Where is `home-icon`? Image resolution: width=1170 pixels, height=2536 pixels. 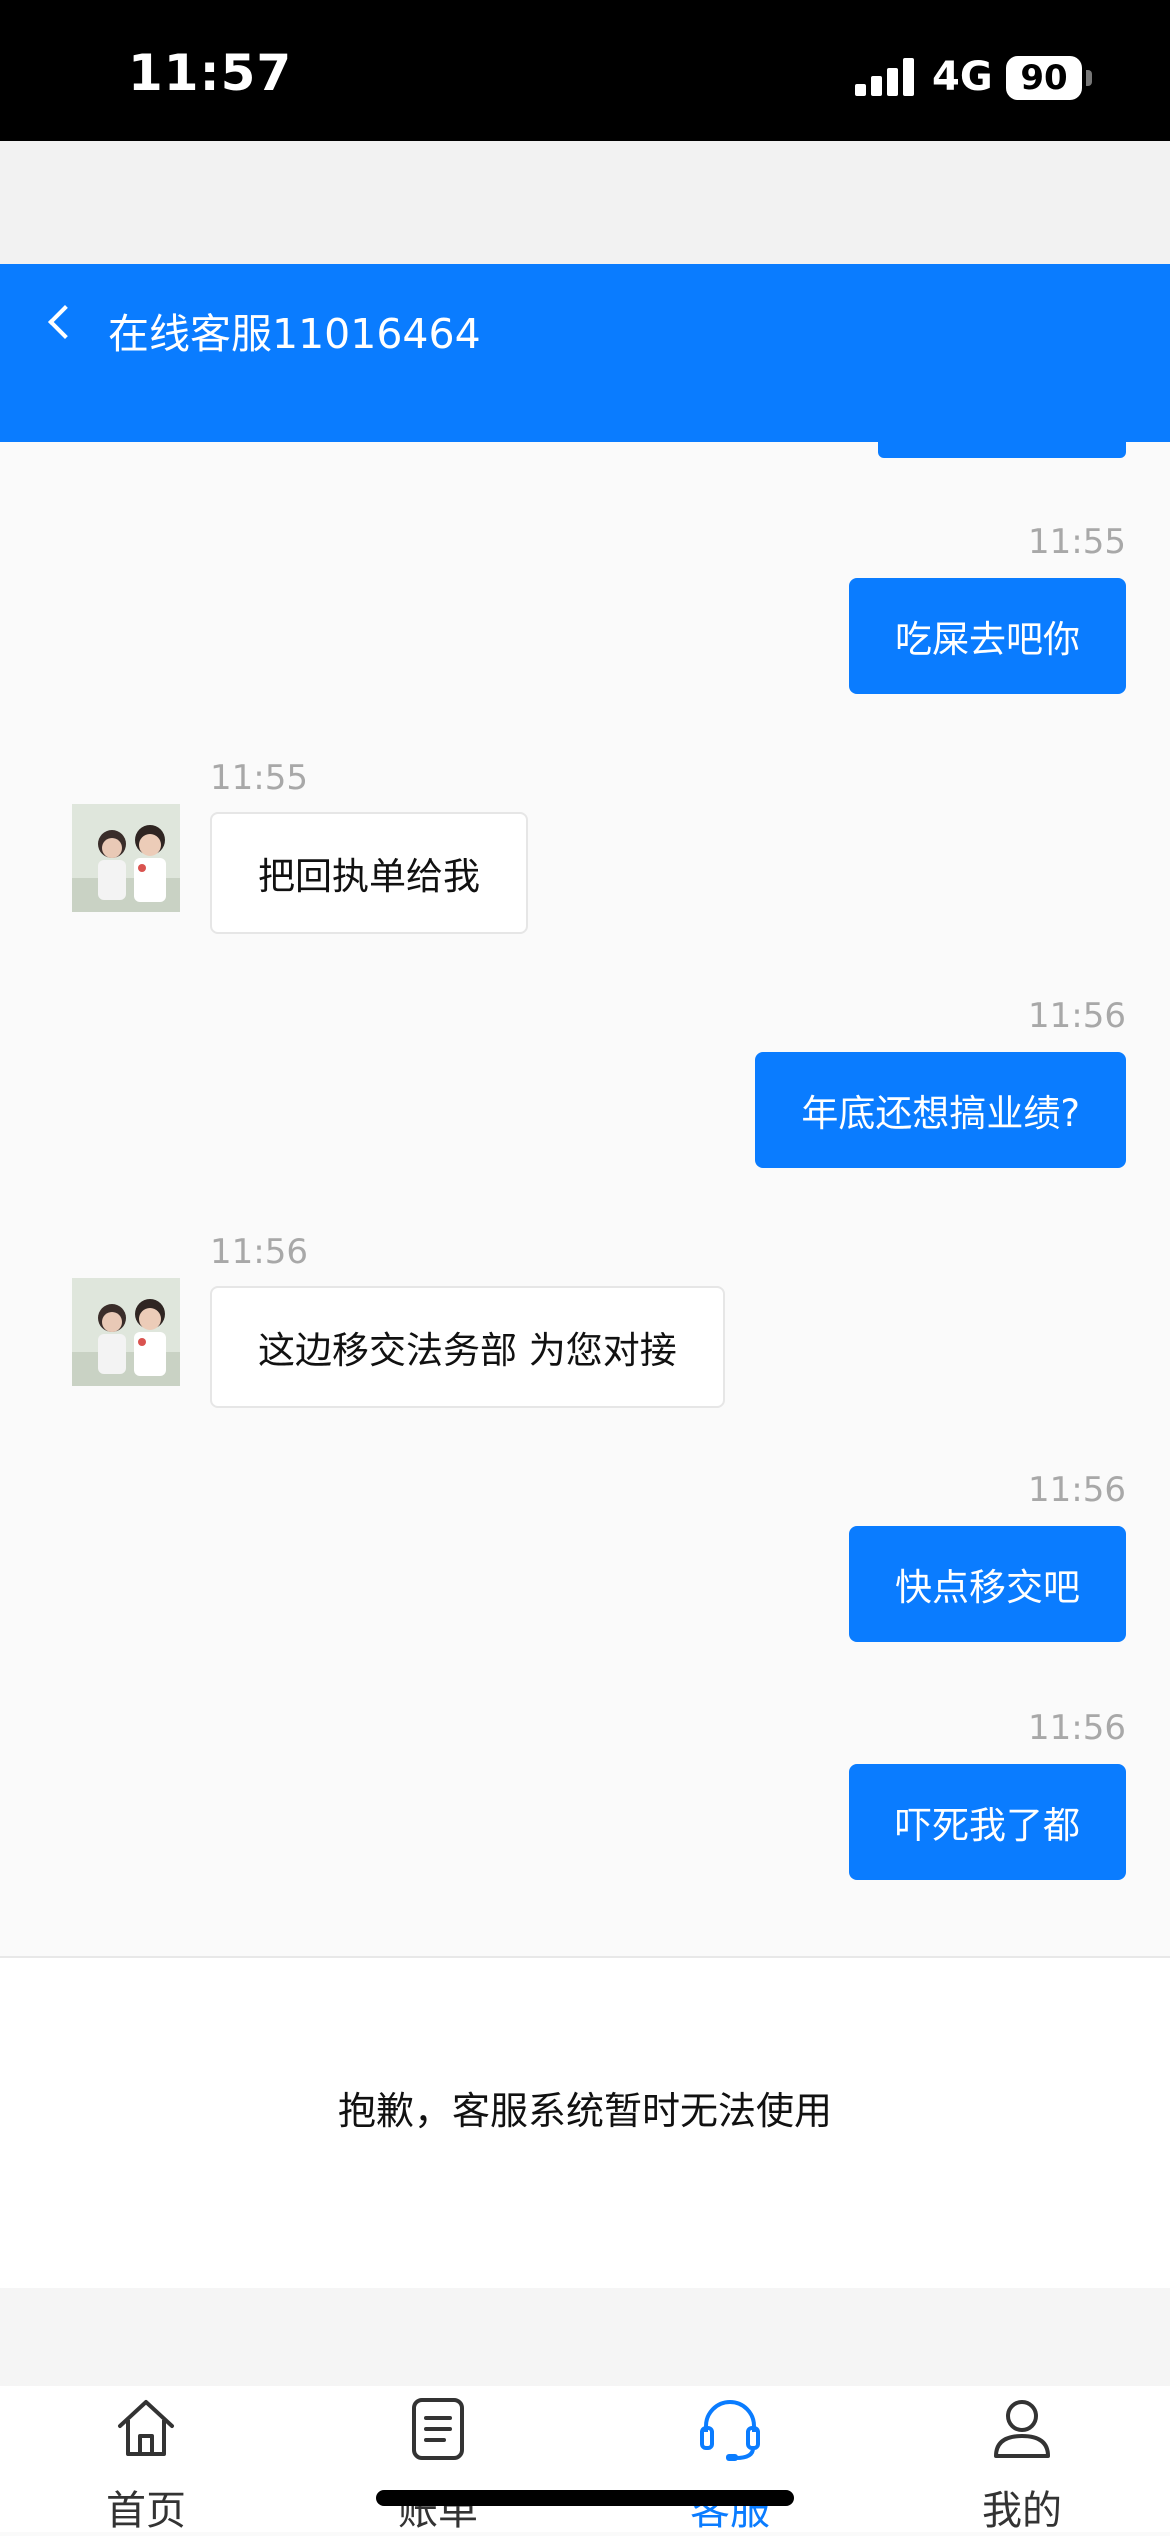 home-icon is located at coordinates (146, 2428).